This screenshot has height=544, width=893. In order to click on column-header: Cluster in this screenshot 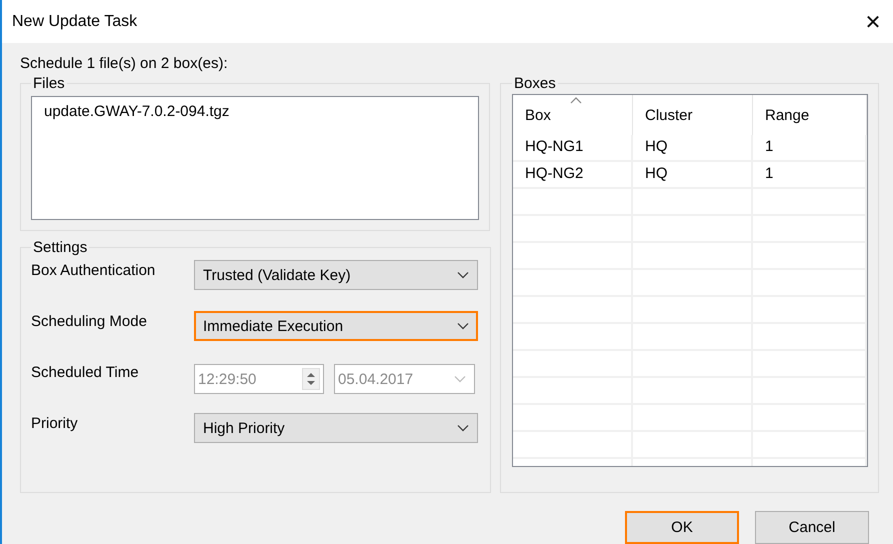, I will do `click(693, 115)`.